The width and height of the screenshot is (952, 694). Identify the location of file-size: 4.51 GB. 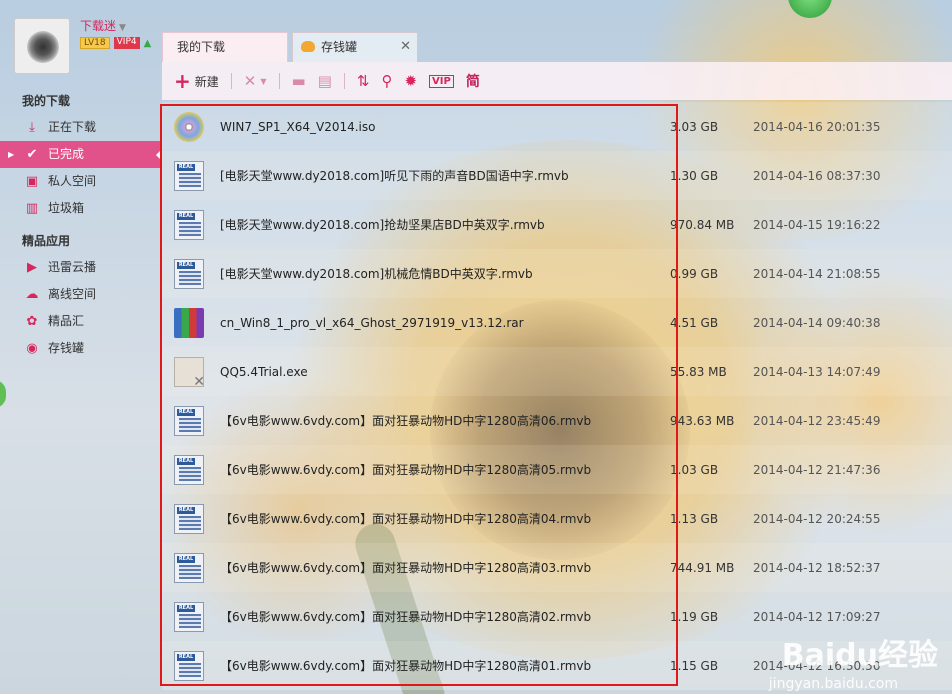
(694, 322).